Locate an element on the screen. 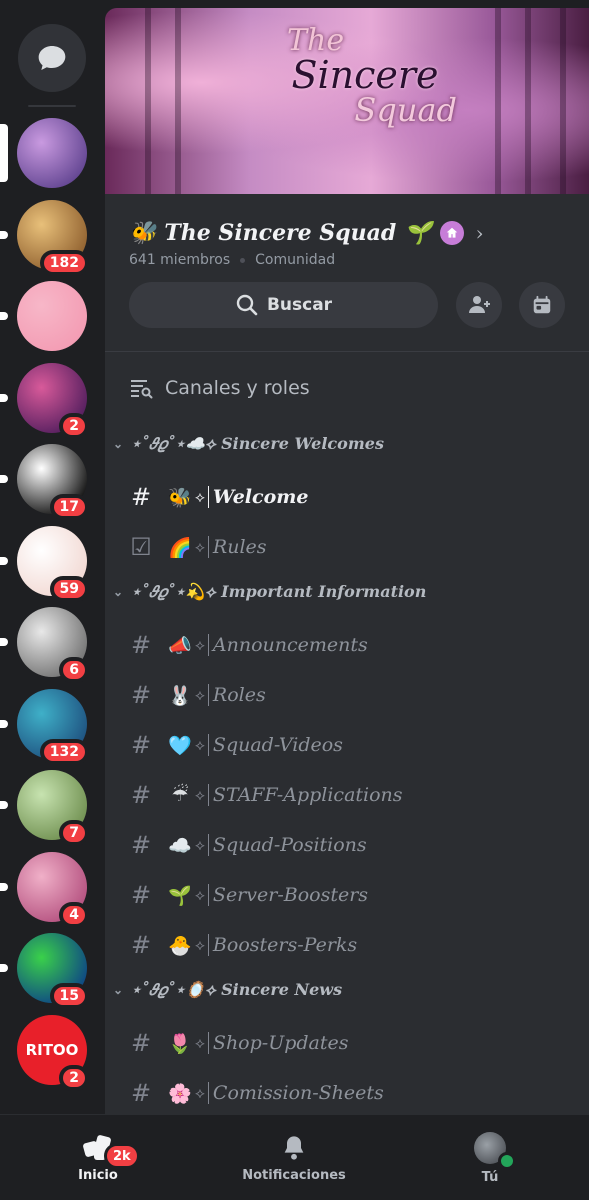 This screenshot has height=1200, width=589. channel-emoji: 🐝 is located at coordinates (180, 497).